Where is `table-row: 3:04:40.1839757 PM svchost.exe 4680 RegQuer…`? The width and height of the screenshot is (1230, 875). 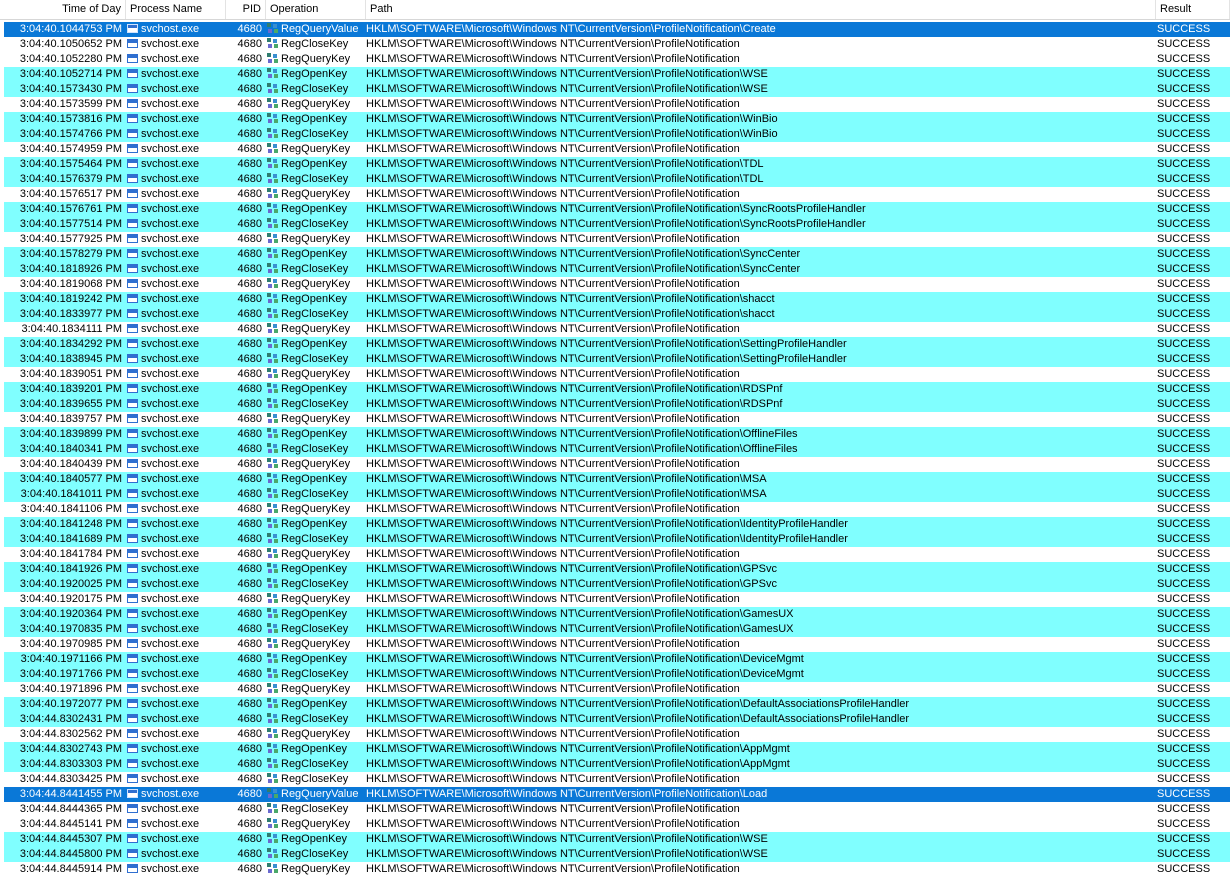 table-row: 3:04:40.1839757 PM svchost.exe 4680 RegQuer… is located at coordinates (617, 419).